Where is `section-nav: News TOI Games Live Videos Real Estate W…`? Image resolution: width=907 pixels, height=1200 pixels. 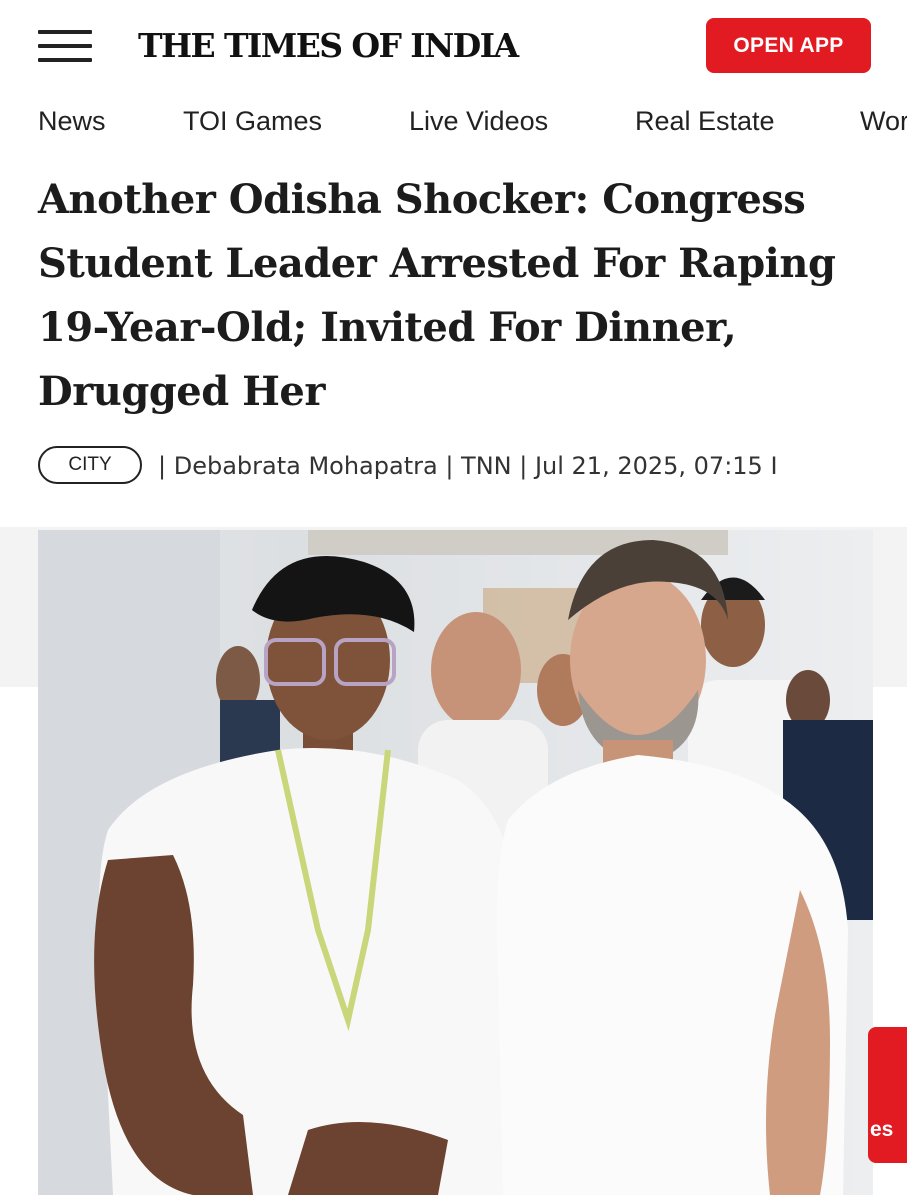
section-nav: News TOI Games Live Videos Real Estate W… is located at coordinates (453, 122).